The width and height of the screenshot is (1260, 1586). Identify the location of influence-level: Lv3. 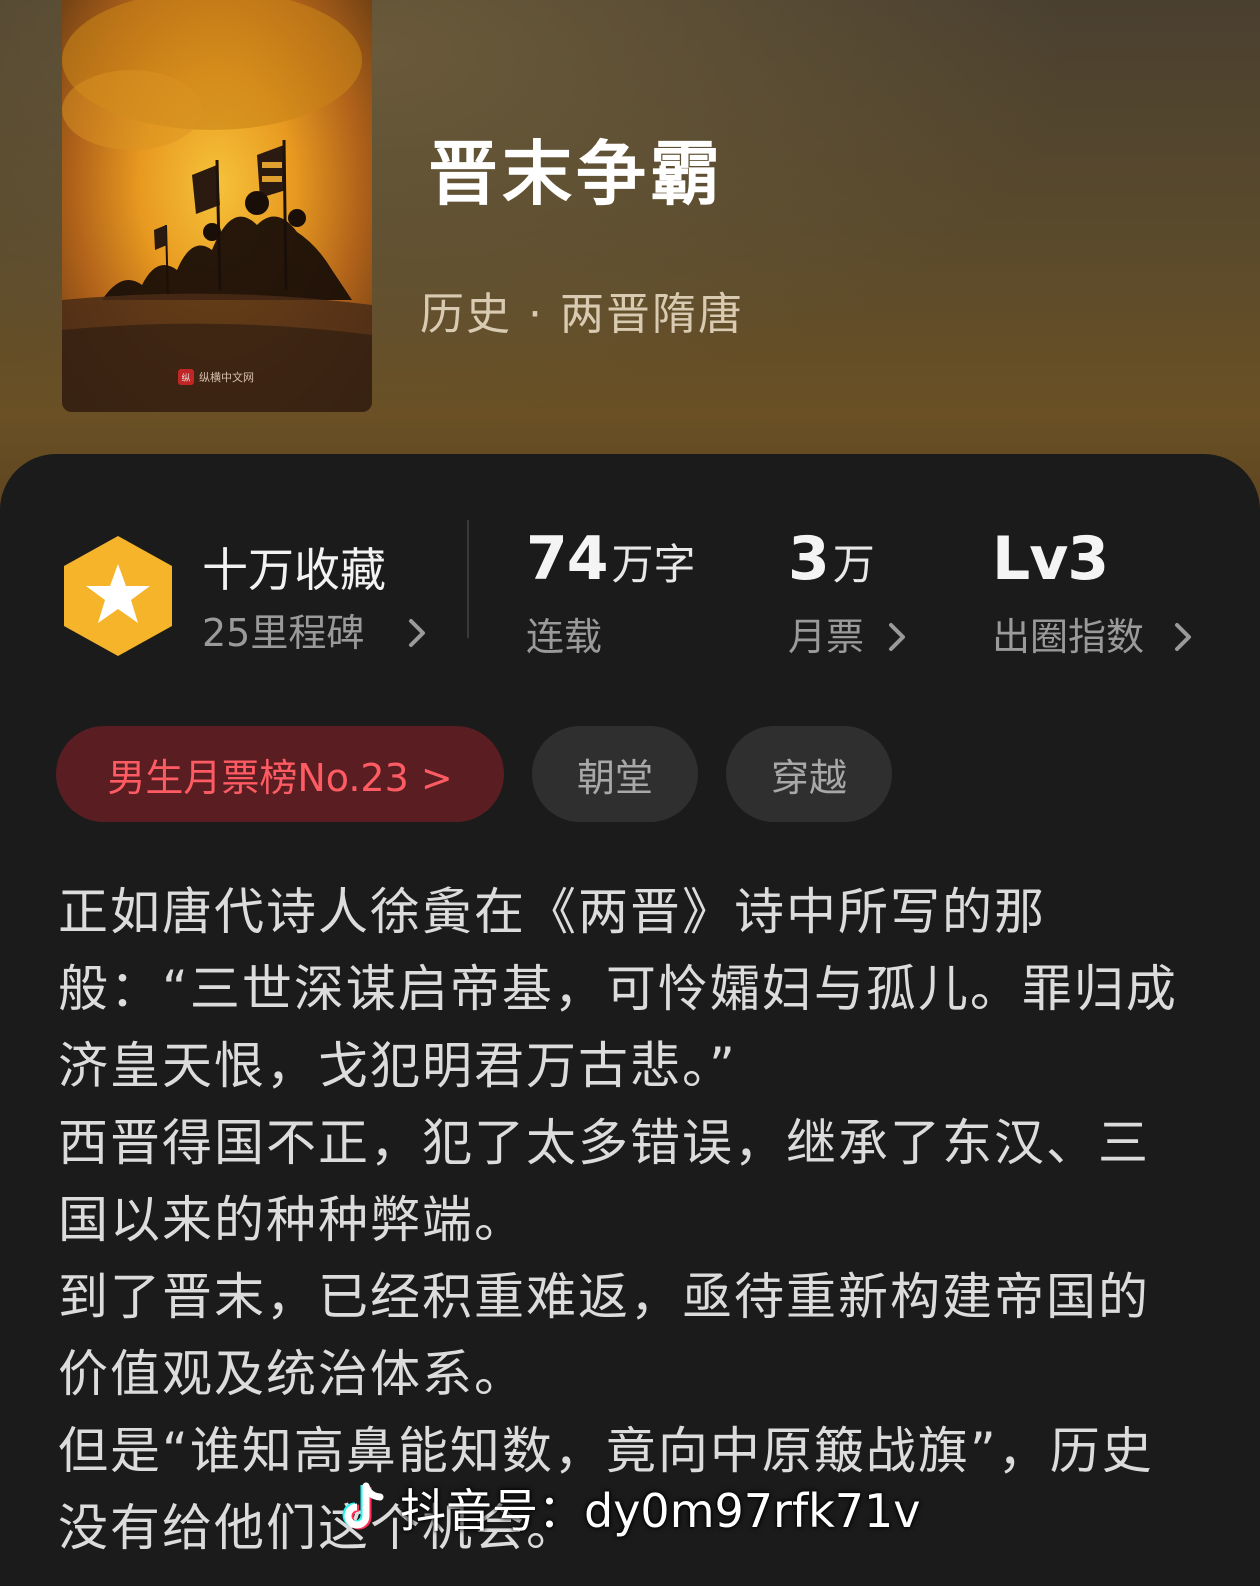
(1050, 559).